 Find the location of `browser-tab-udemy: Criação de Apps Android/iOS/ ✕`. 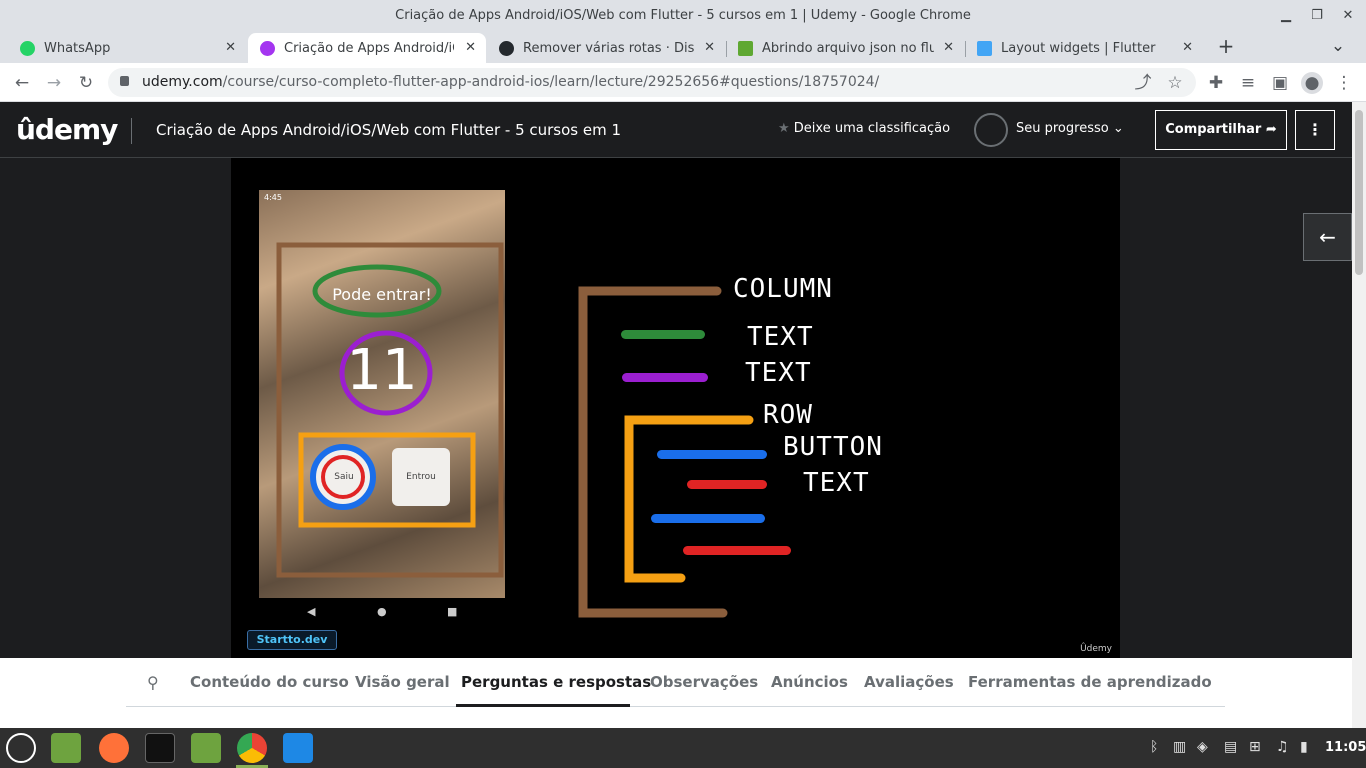

browser-tab-udemy: Criação de Apps Android/iOS/ ✕ is located at coordinates (367, 48).